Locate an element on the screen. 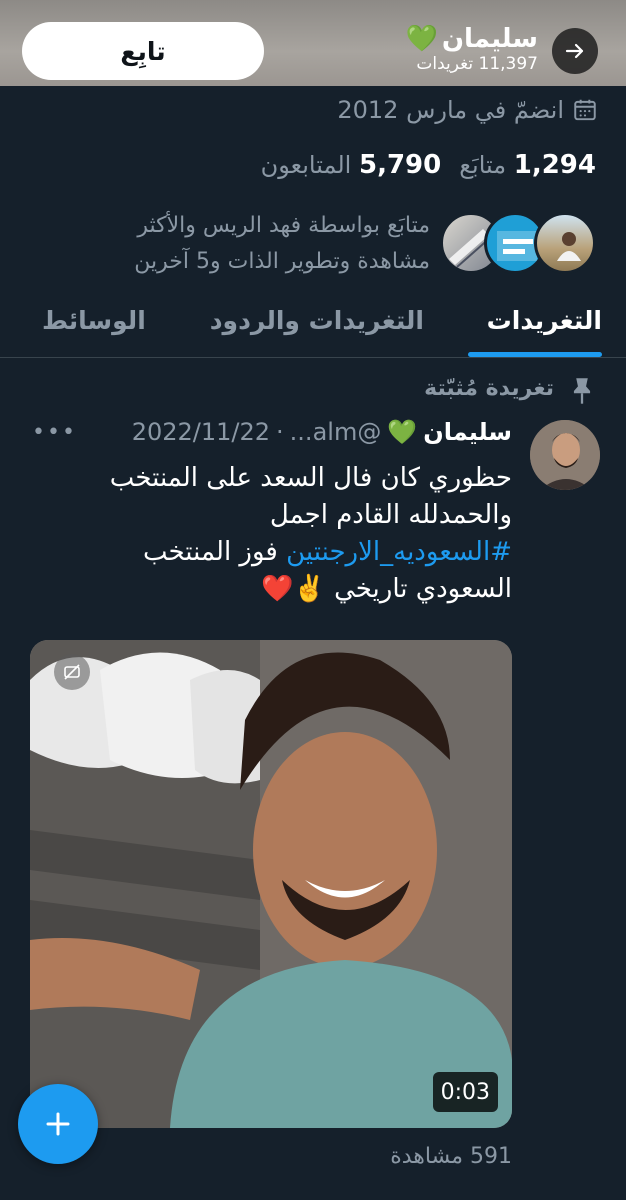 The height and width of the screenshot is (1200, 626). video-duration: 0:03 is located at coordinates (465, 1092).